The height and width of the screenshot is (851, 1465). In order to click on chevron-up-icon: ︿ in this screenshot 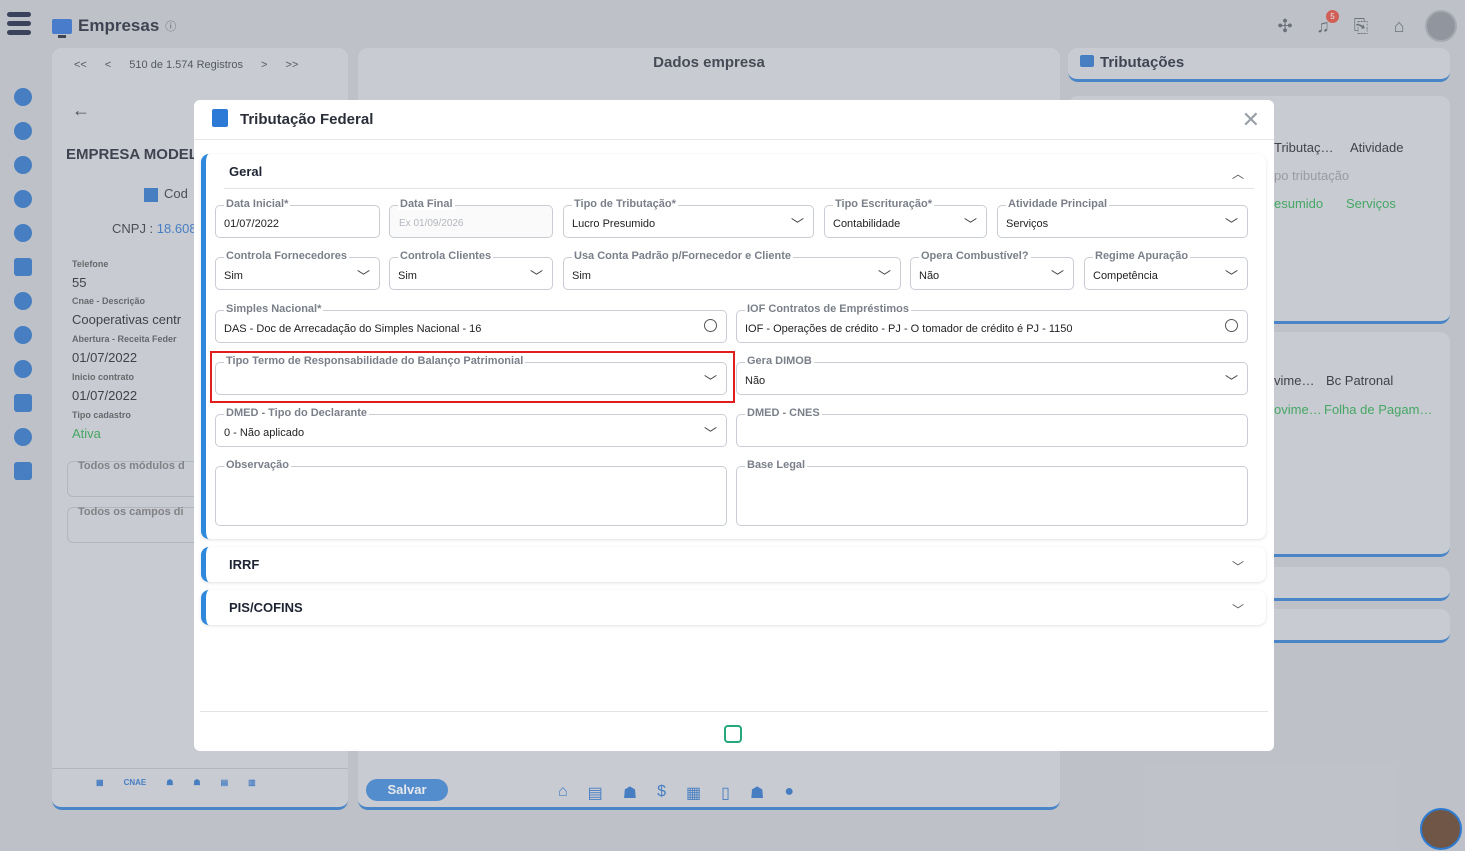, I will do `click(1238, 173)`.